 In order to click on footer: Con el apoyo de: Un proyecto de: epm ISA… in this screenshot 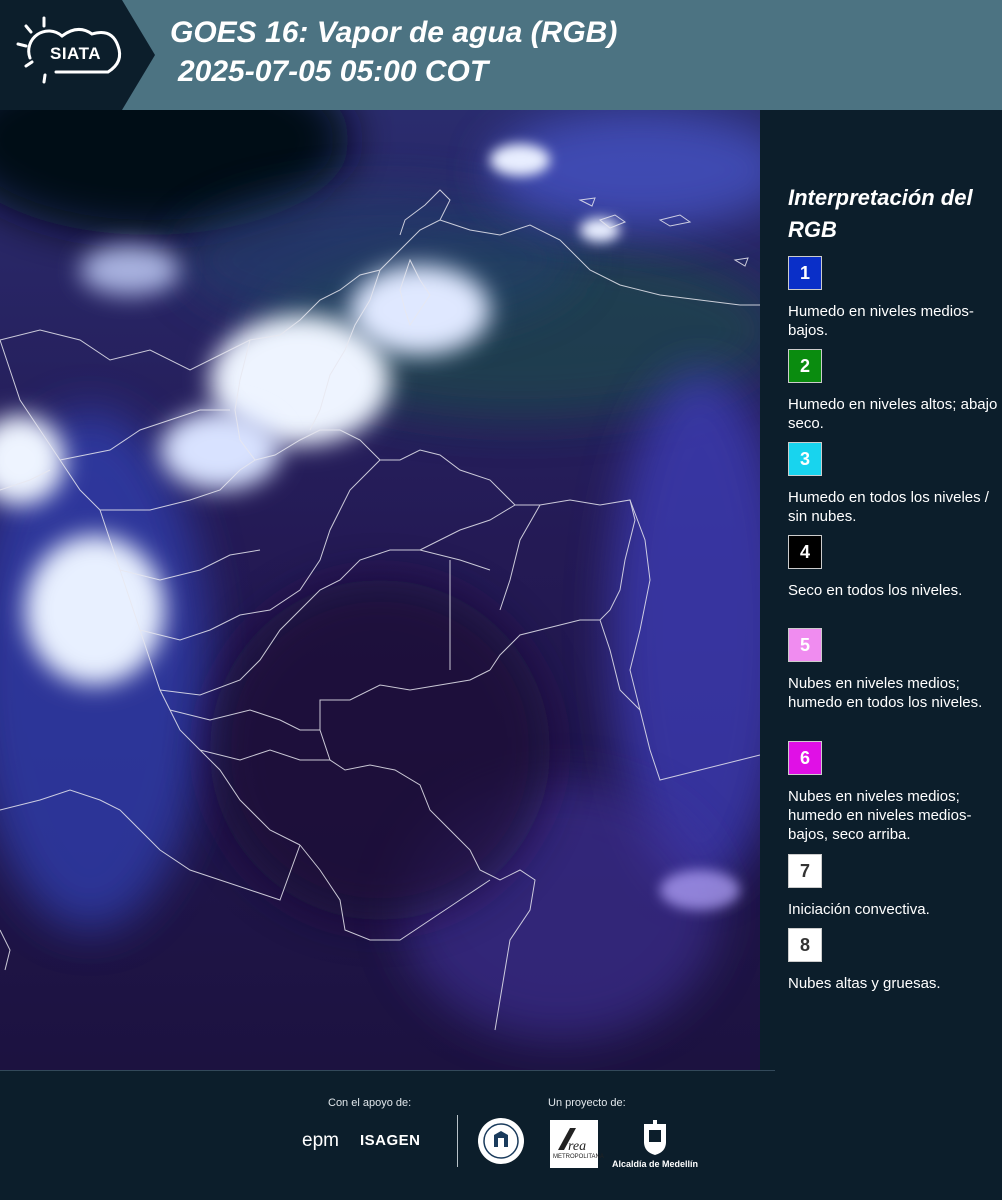, I will do `click(501, 1135)`.